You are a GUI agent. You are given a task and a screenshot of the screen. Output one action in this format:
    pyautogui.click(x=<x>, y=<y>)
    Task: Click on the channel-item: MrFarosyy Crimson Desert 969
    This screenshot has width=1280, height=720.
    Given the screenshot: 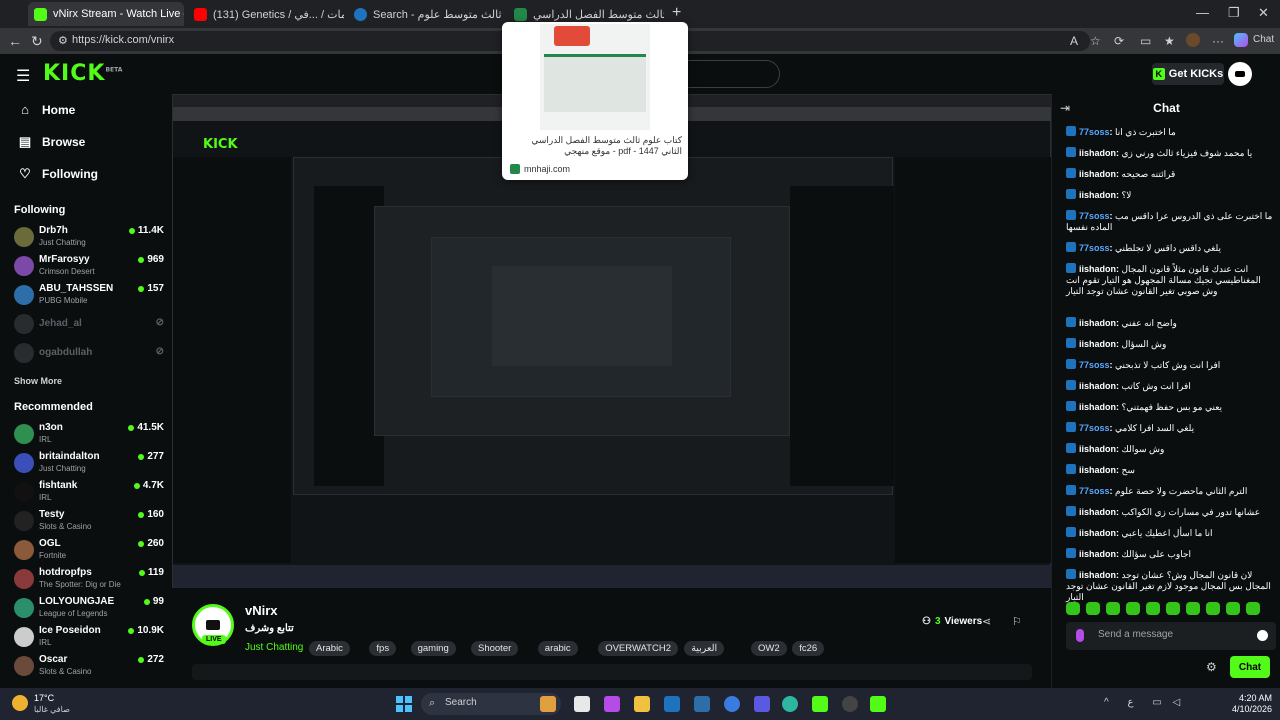 What is the action you would take?
    pyautogui.click(x=89, y=267)
    